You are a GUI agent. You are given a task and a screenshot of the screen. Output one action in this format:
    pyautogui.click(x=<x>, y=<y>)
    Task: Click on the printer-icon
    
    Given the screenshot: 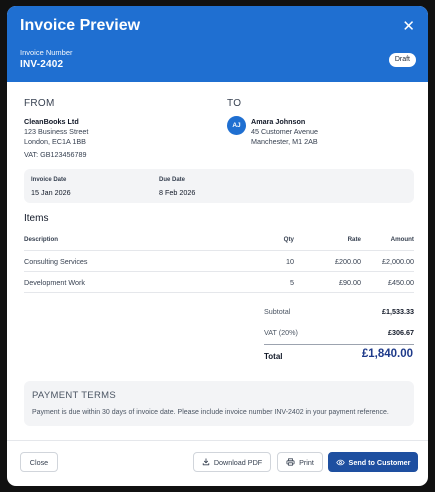 What is the action you would take?
    pyautogui.click(x=290, y=462)
    